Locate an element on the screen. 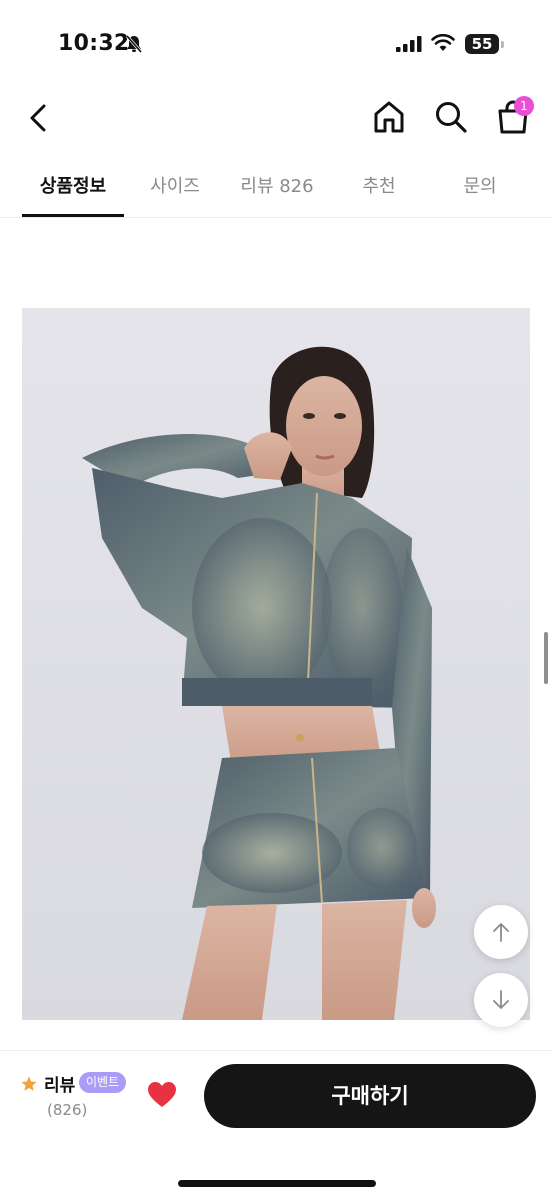 This screenshot has height=1201, width=552. buy-button: 구매하기 is located at coordinates (370, 1096).